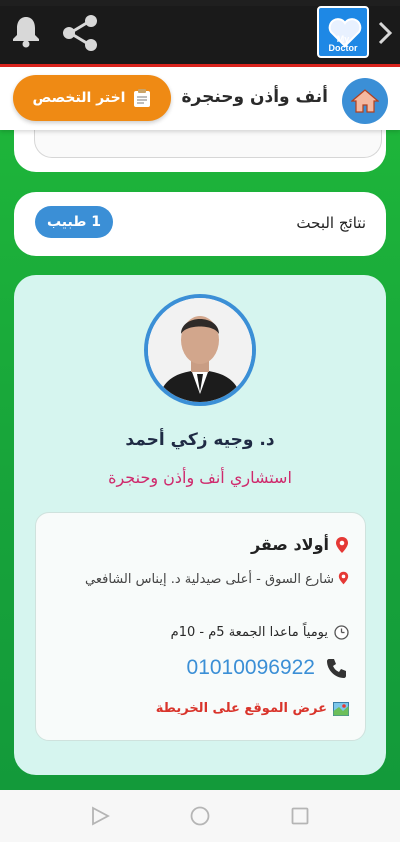  I want to click on bell-icon, so click(26, 31).